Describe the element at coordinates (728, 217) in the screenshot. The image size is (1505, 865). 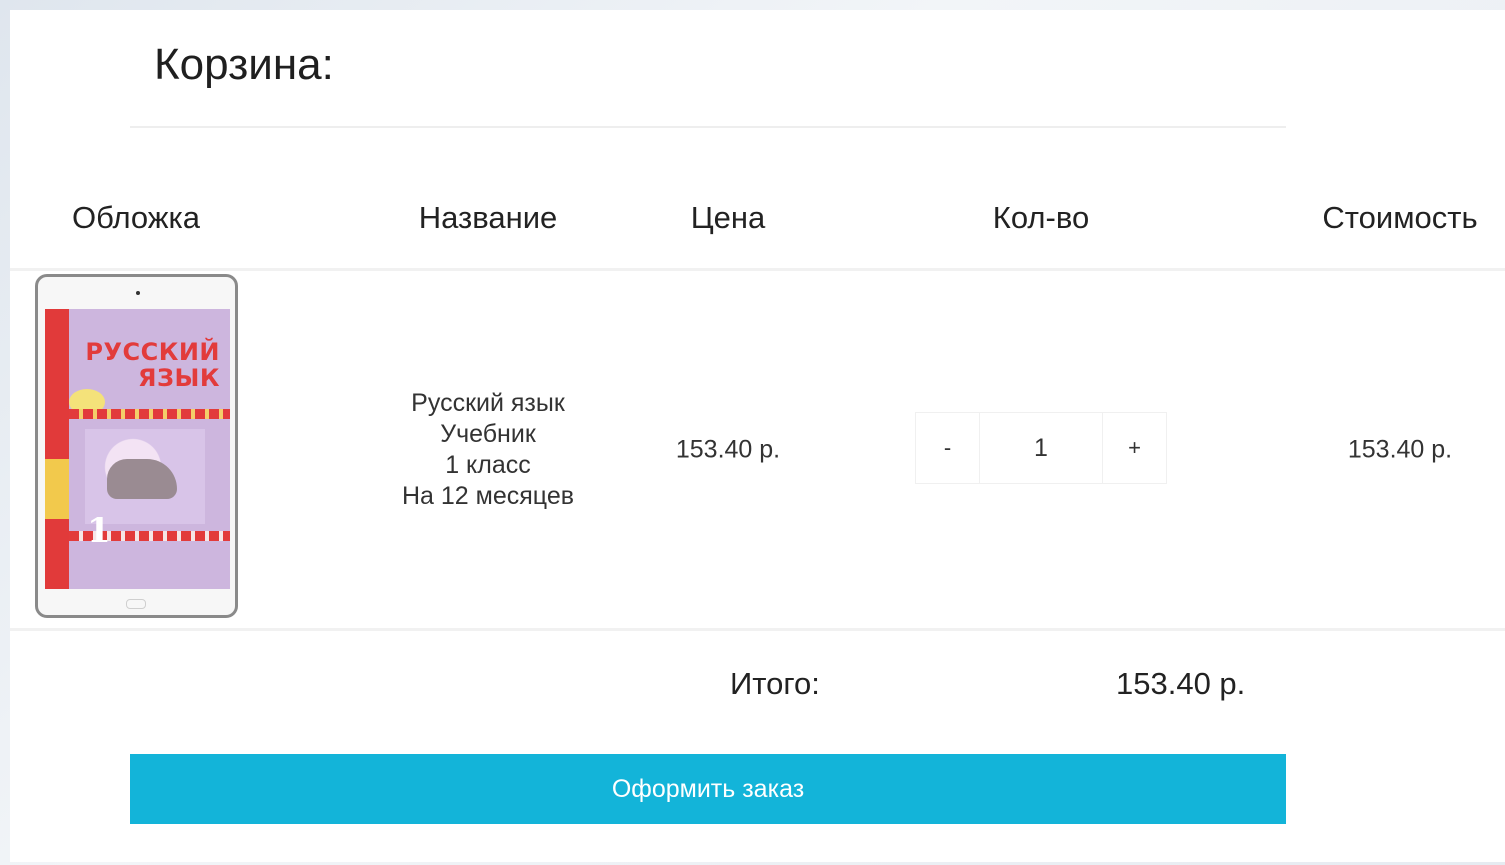
I see `column-header-price: Цена` at that location.